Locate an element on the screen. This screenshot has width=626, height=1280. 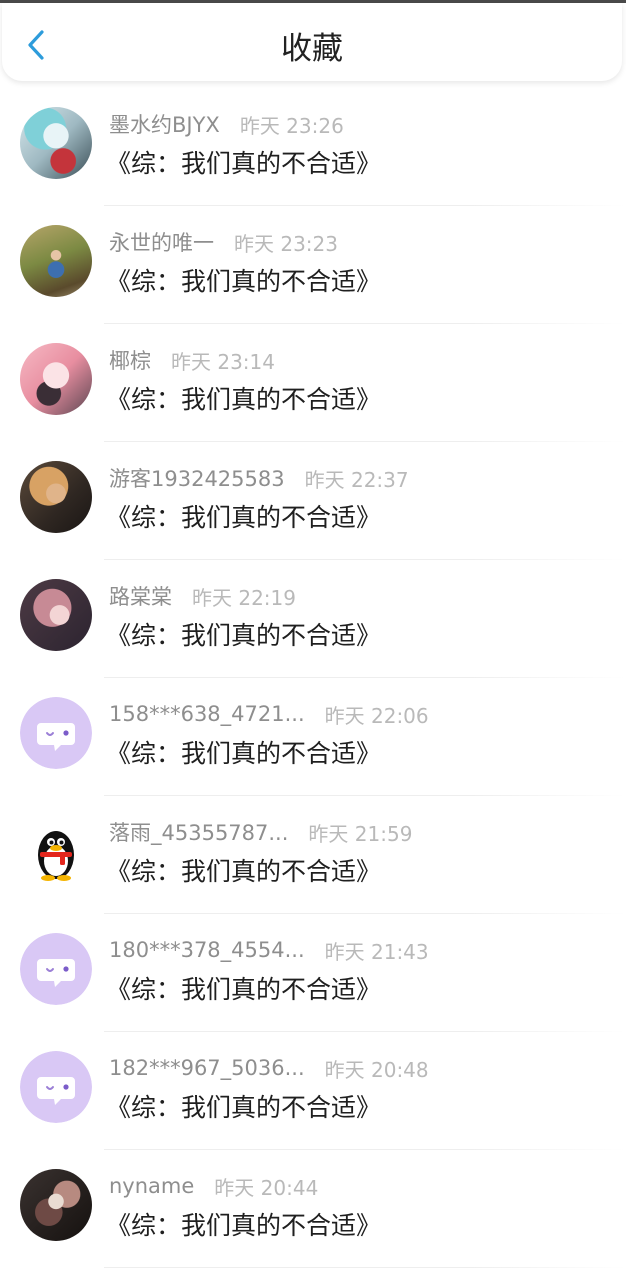
divider is located at coordinates (365, 1267).